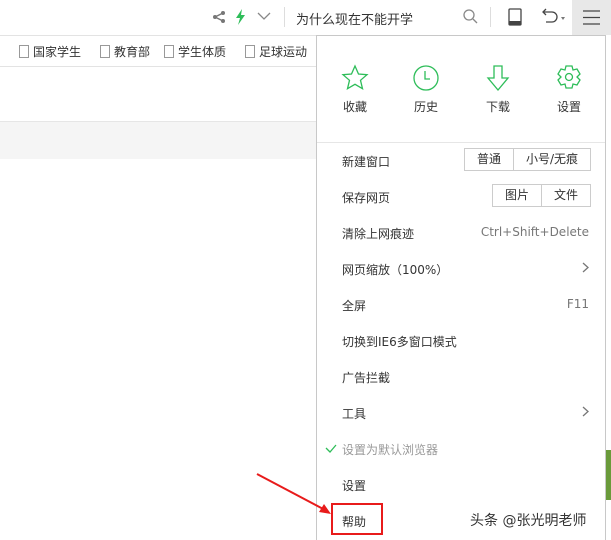 The width and height of the screenshot is (611, 540). What do you see at coordinates (497, 107) in the screenshot?
I see `downloads-label: 下载` at bounding box center [497, 107].